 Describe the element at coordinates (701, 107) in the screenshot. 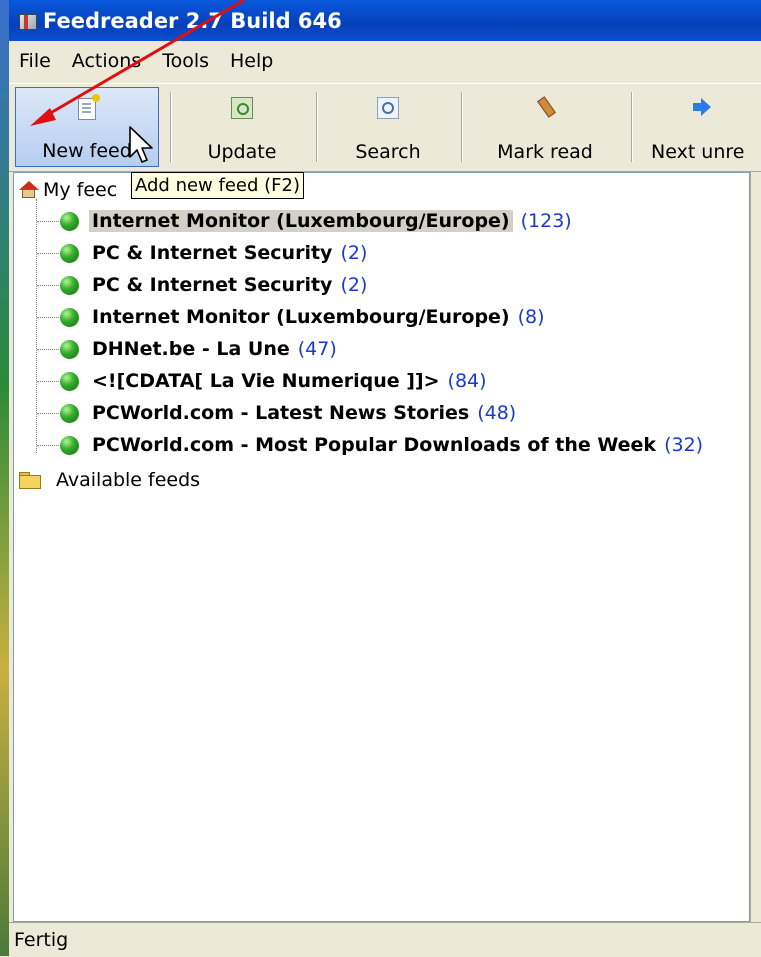

I see `next-unread-icon` at that location.